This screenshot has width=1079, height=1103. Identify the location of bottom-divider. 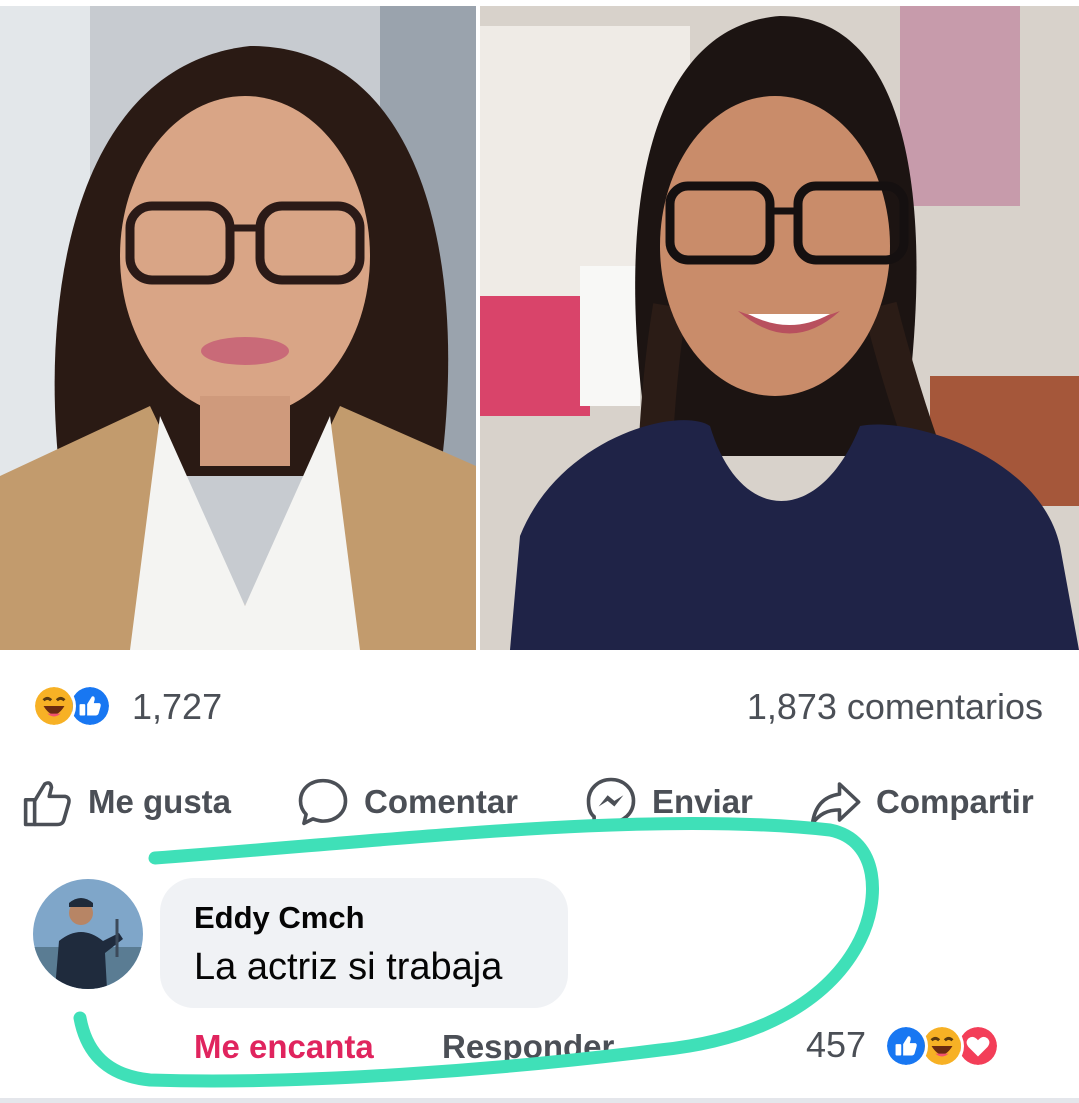
(539, 1100).